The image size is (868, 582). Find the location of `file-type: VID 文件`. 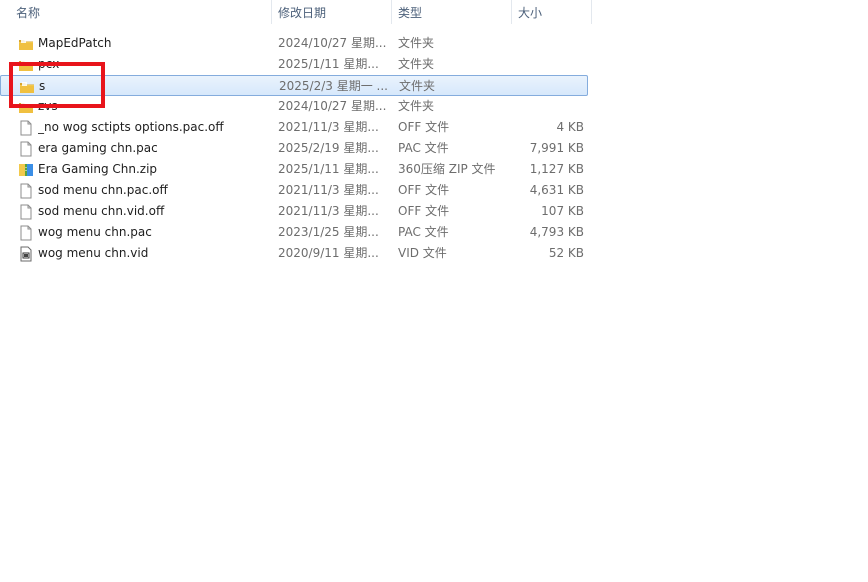

file-type: VID 文件 is located at coordinates (422, 253).